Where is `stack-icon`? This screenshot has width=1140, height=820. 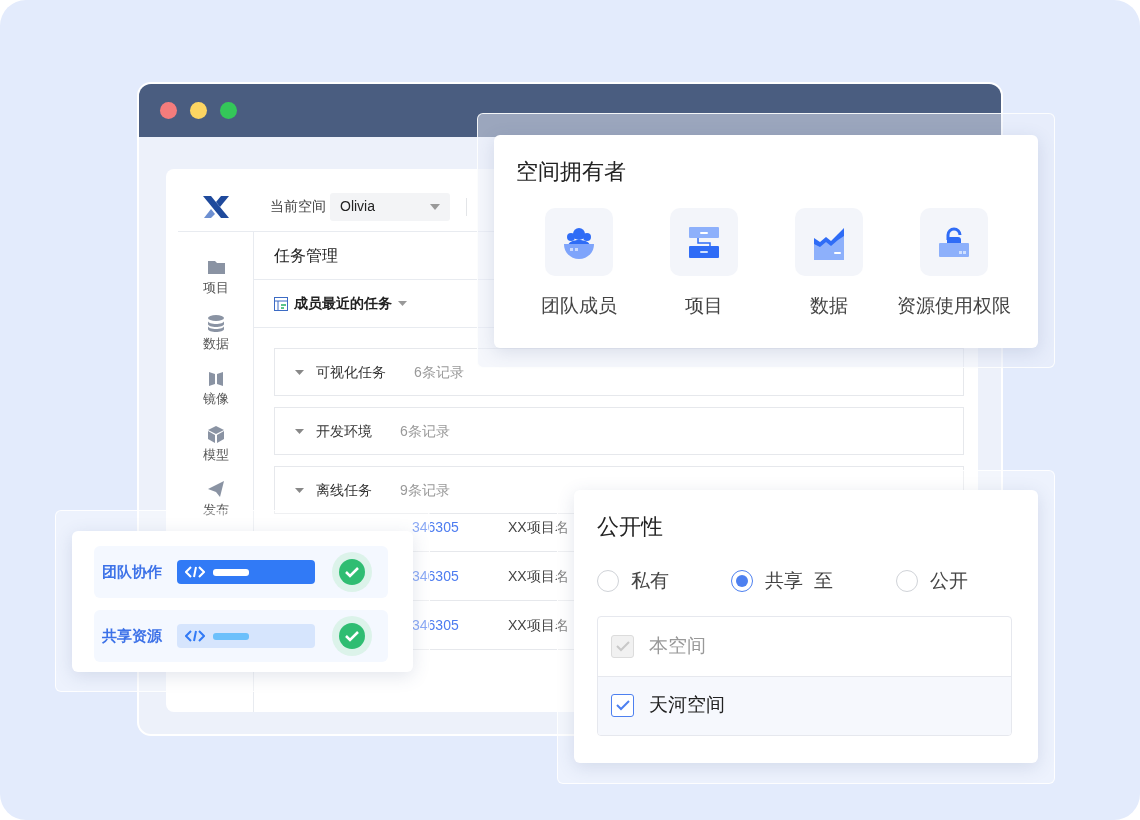
stack-icon is located at coordinates (703, 242).